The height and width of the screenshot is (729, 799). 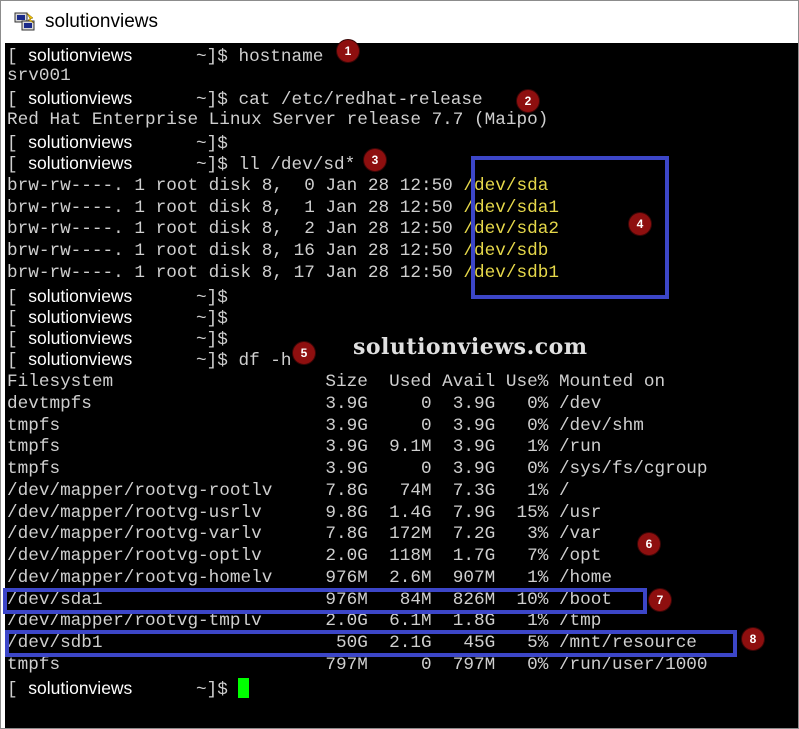 I want to click on text-cursor, so click(x=244, y=688).